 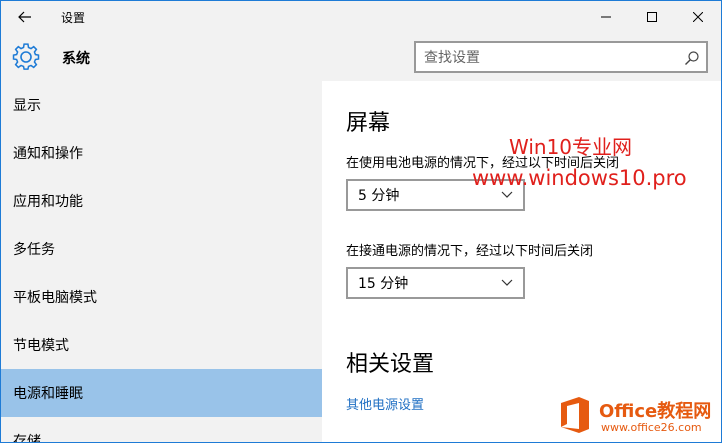 What do you see at coordinates (385, 403) in the screenshot?
I see `additional-power-settings-link: 其他电源设置` at bounding box center [385, 403].